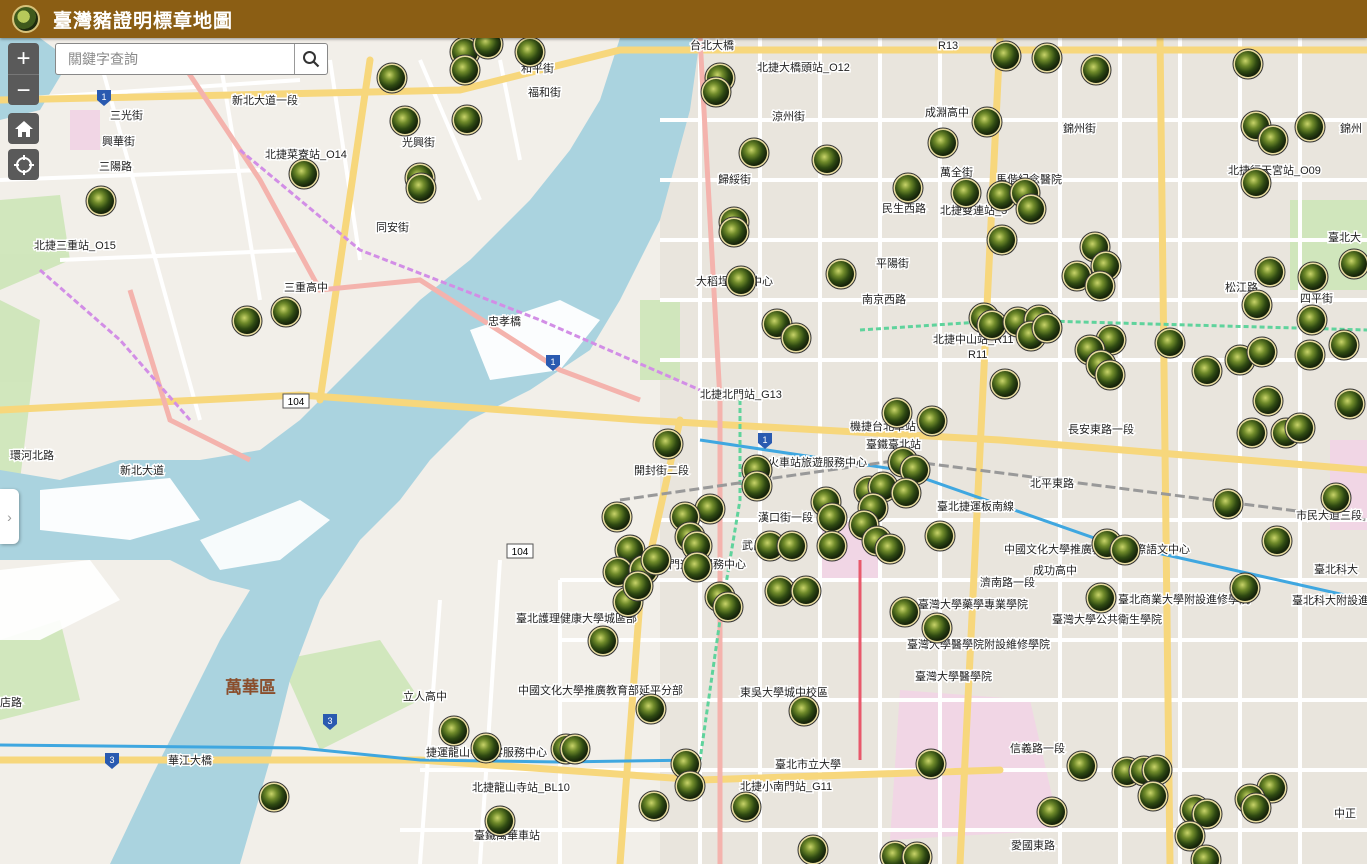 The image size is (1367, 864). Describe the element at coordinates (23, 128) in the screenshot. I see `home-button` at that location.